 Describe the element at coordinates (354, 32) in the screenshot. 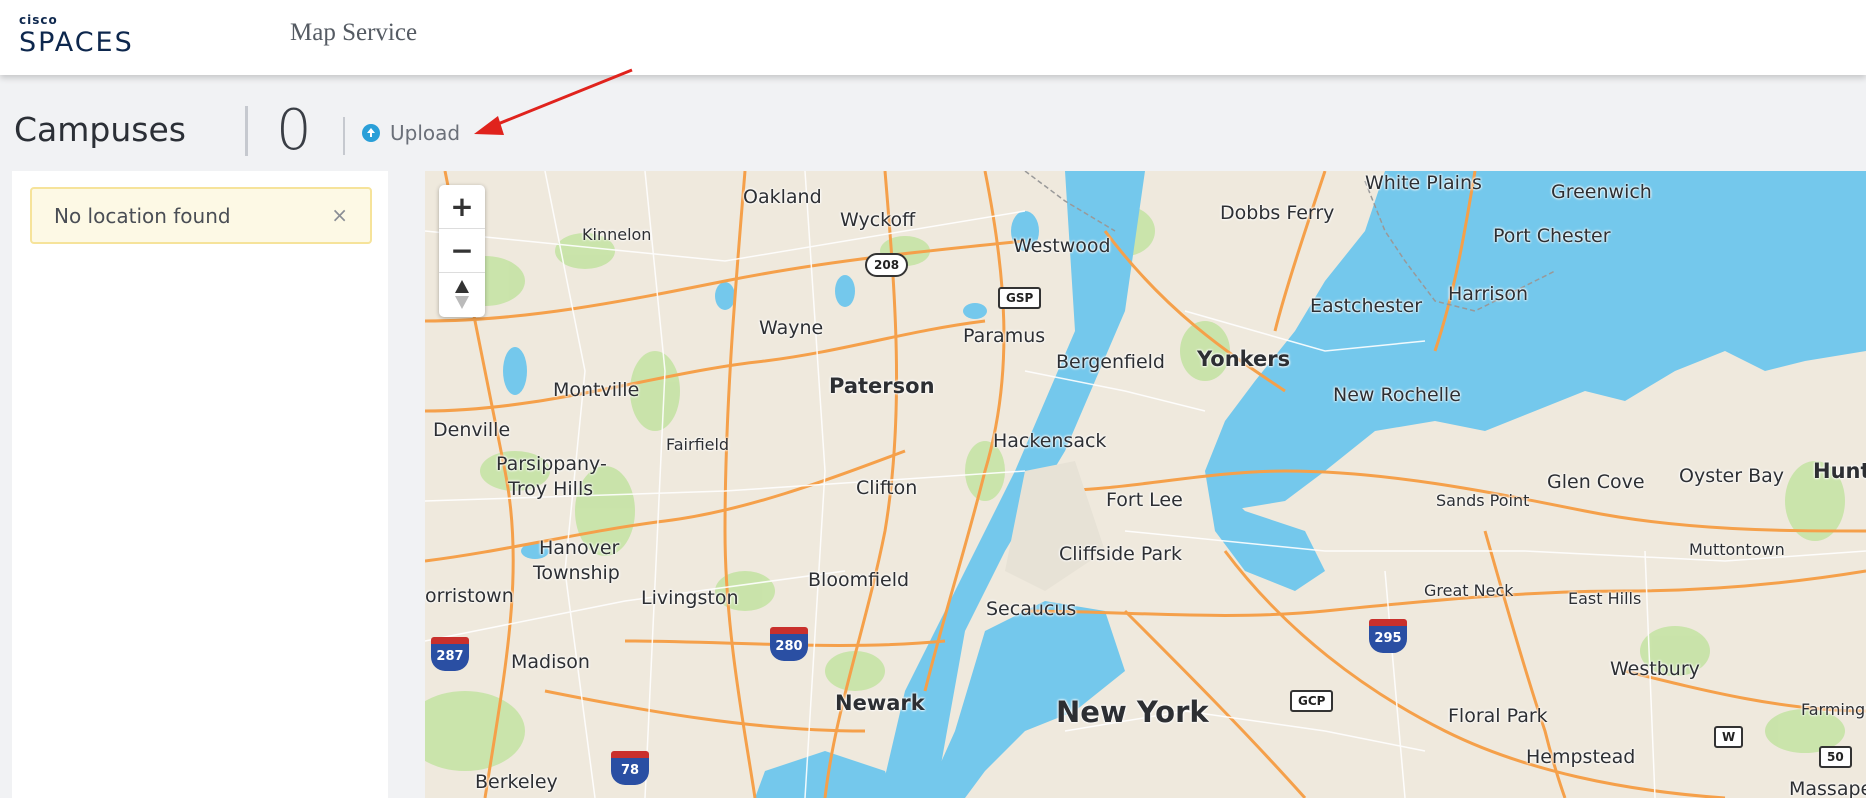

I see `page-title: Map Service` at that location.